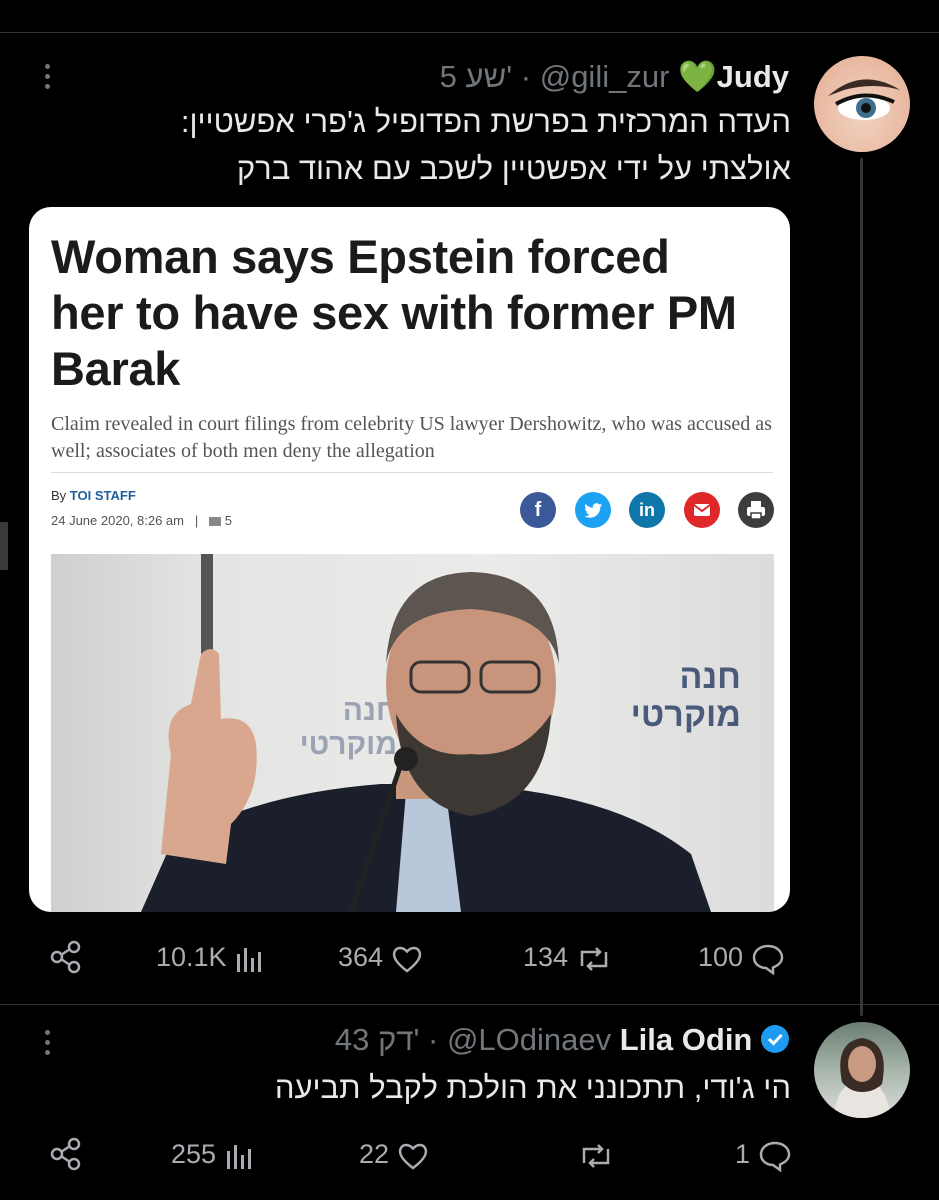 The width and height of the screenshot is (939, 1200). I want to click on reply-button: 1, so click(763, 1156).